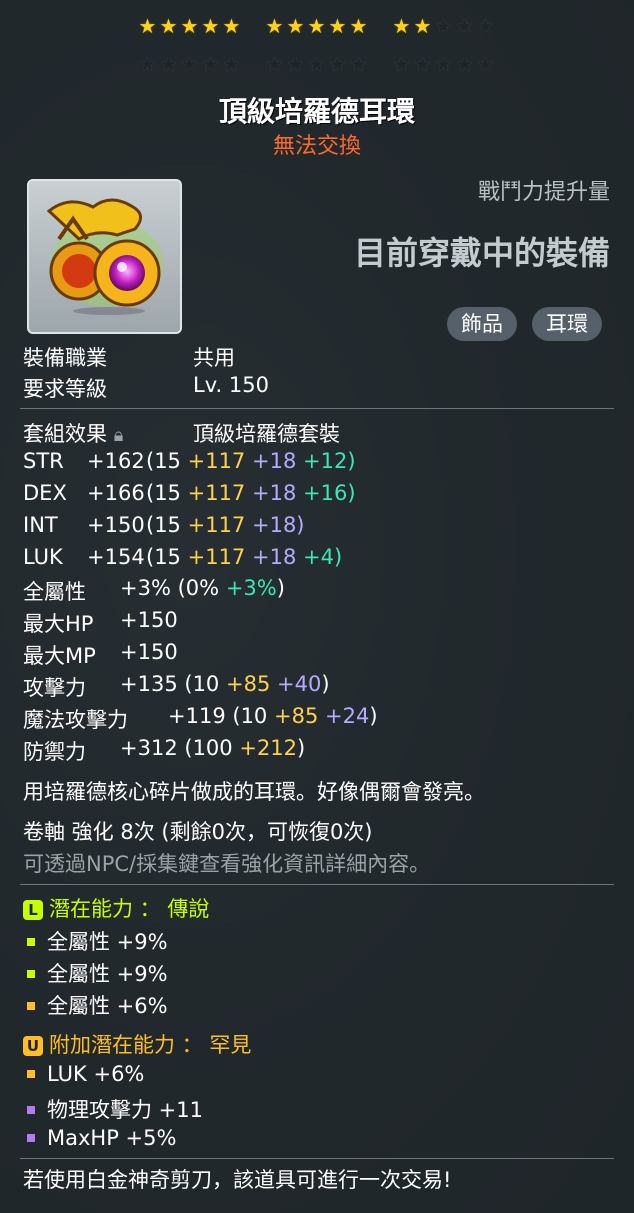  Describe the element at coordinates (200, 719) in the screenshot. I see `stat-row-magic-attack: 魔法攻擊力 +119 (10 +85 +24)` at that location.